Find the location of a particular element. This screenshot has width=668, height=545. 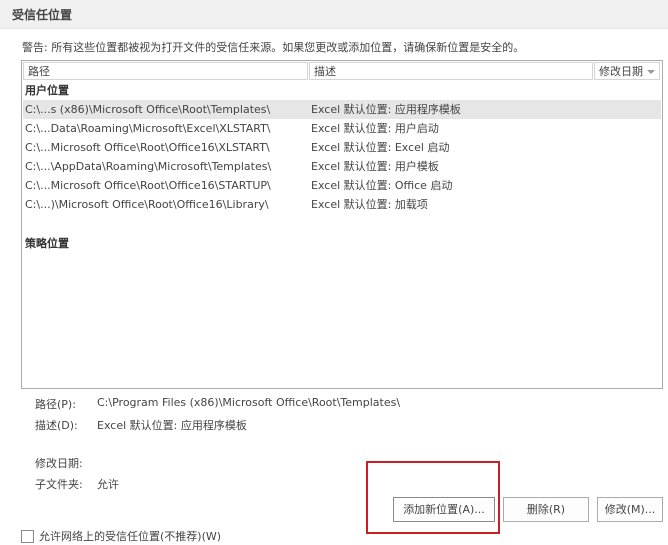

group-label-user-locations: 用户位置 is located at coordinates (47, 90).